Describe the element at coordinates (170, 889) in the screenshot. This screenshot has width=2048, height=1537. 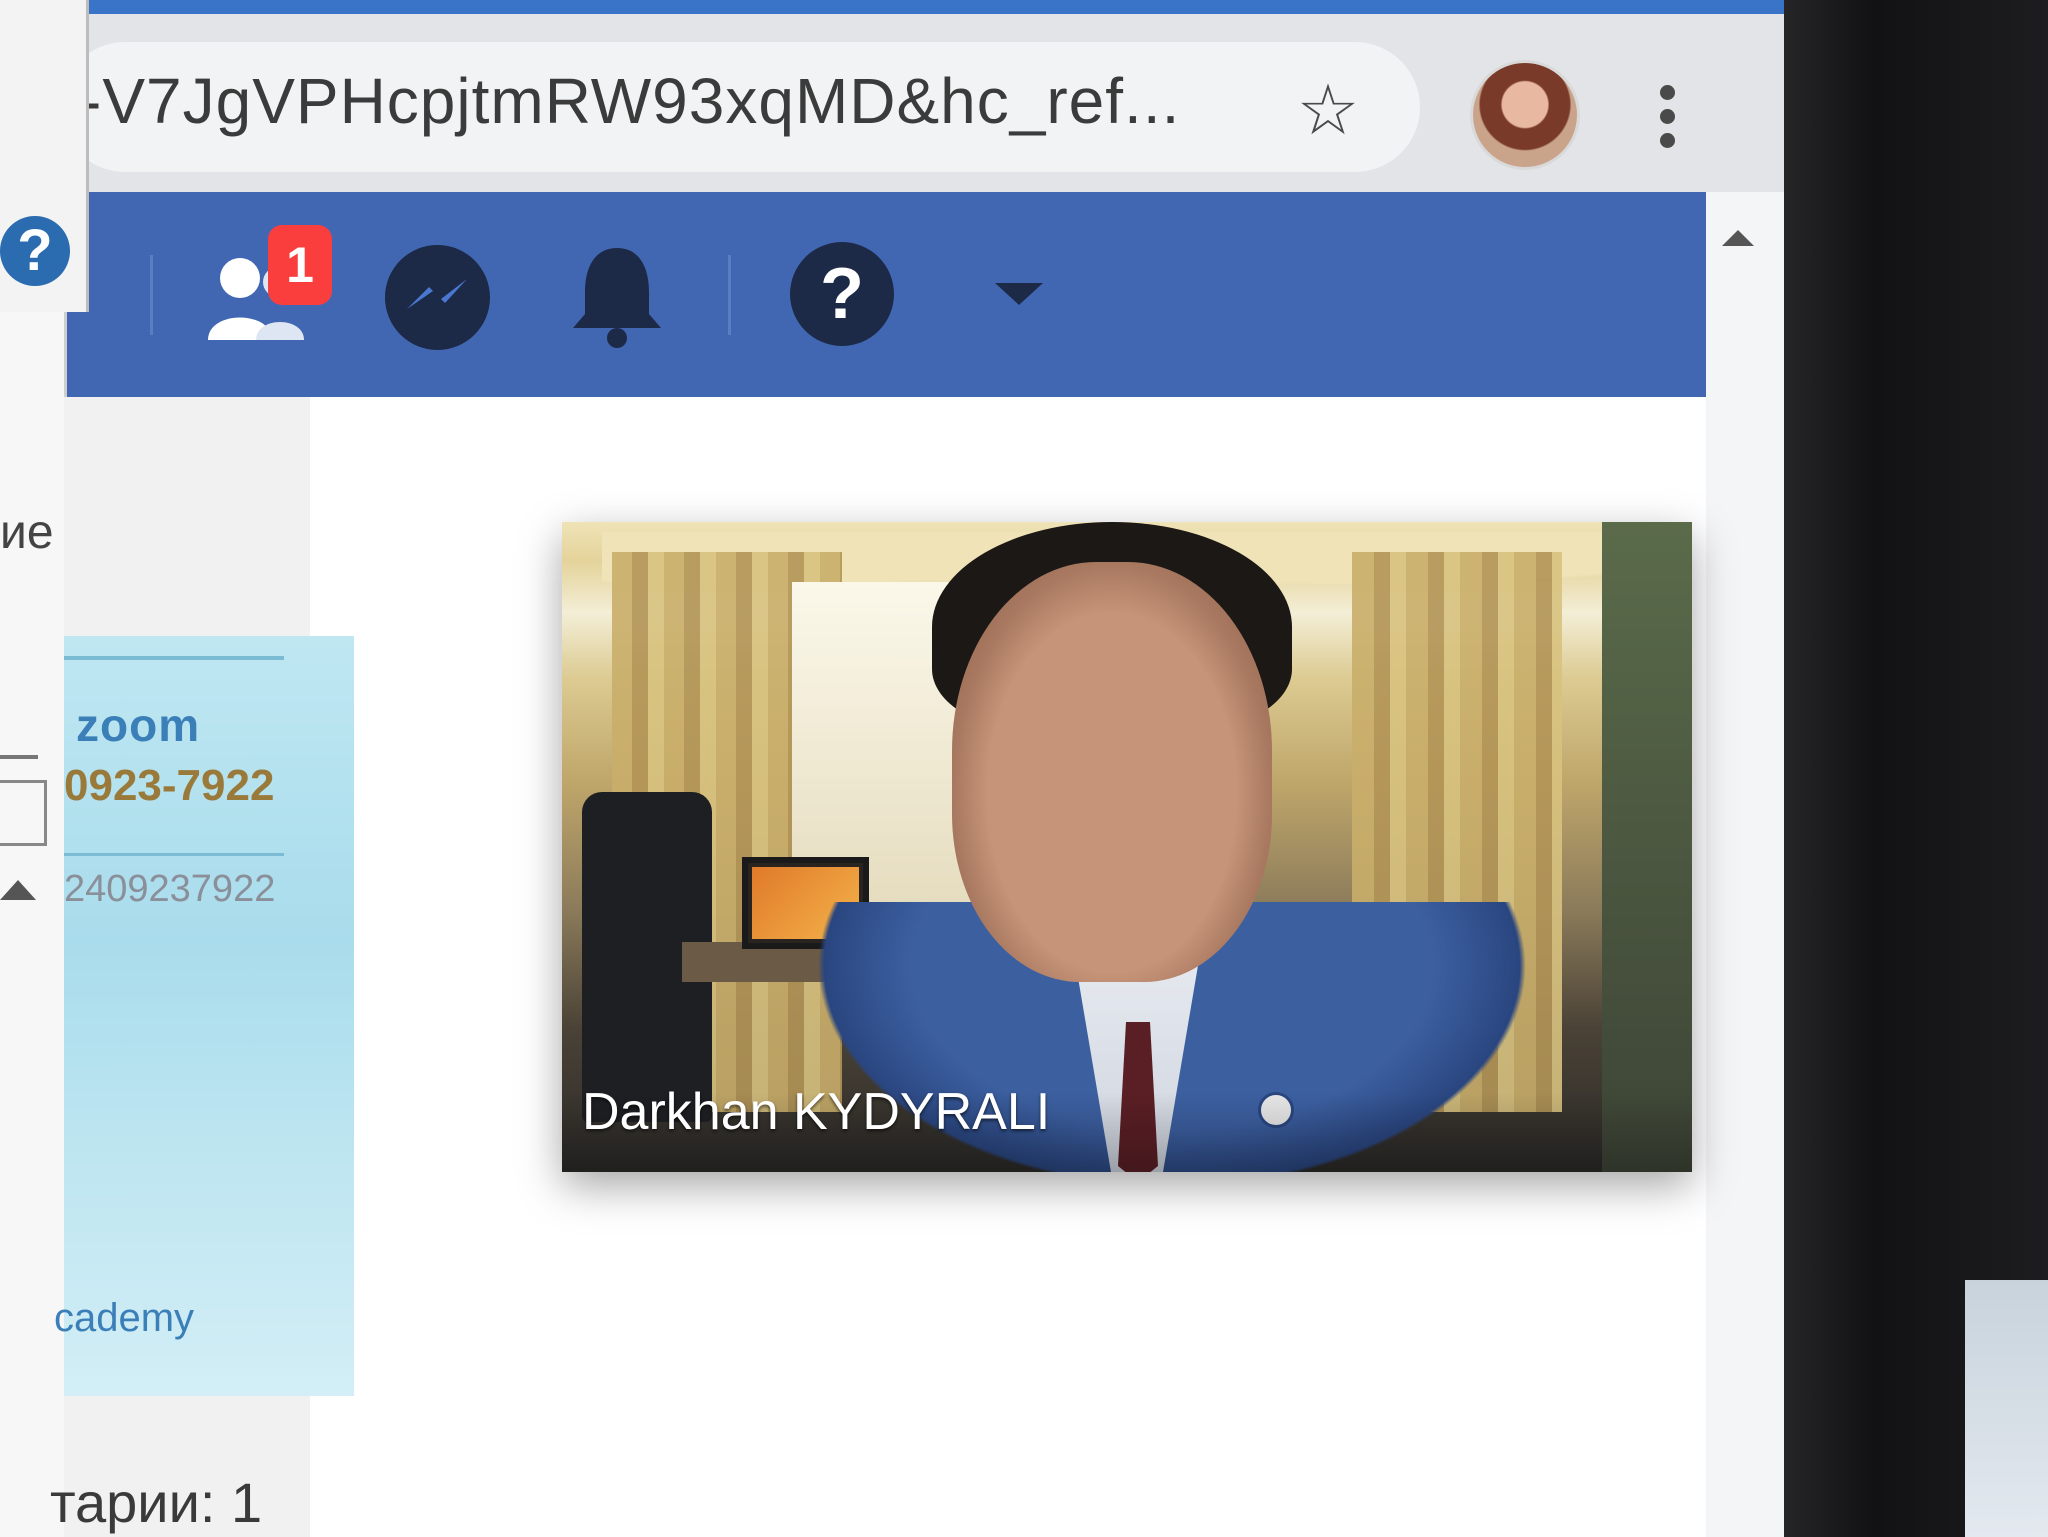
I see `zoom-meeting-id: 2409237922` at that location.